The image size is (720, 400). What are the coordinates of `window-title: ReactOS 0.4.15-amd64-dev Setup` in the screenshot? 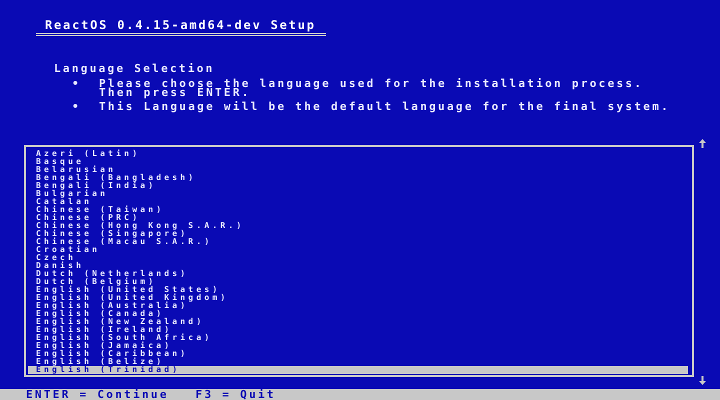 It's located at (181, 27).